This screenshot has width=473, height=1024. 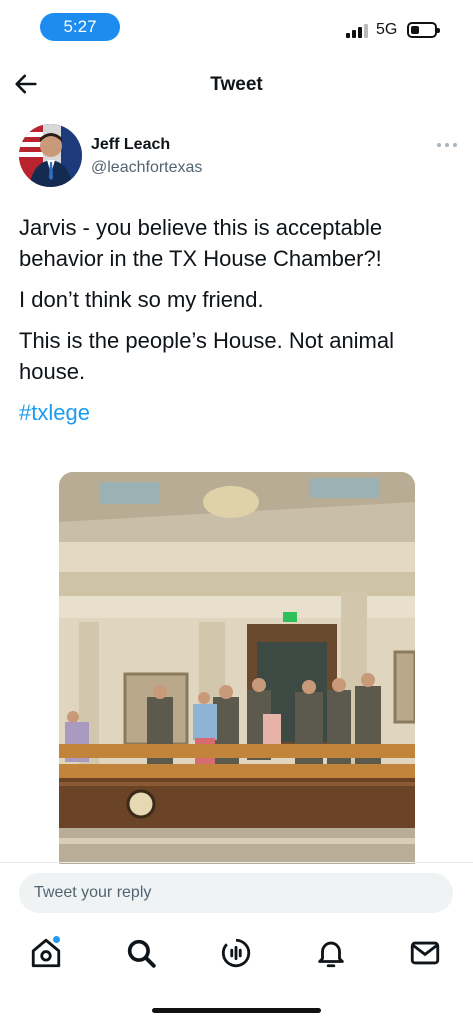 I want to click on home-icon, so click(x=46, y=953).